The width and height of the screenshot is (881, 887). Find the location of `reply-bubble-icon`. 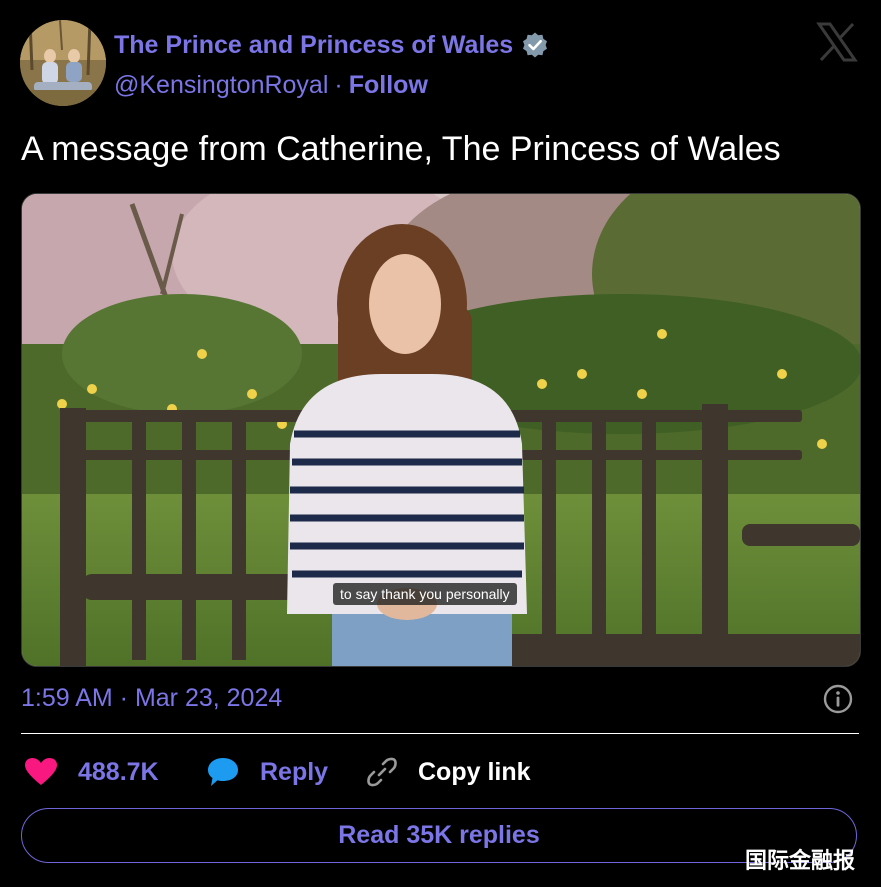

reply-bubble-icon is located at coordinates (223, 772).